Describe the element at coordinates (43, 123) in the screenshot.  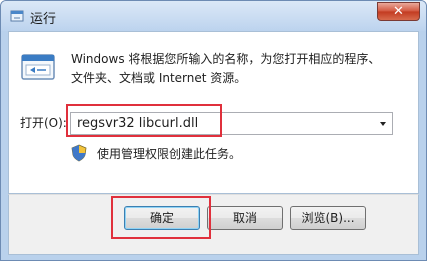
I see `open-label: 打开(O):` at that location.